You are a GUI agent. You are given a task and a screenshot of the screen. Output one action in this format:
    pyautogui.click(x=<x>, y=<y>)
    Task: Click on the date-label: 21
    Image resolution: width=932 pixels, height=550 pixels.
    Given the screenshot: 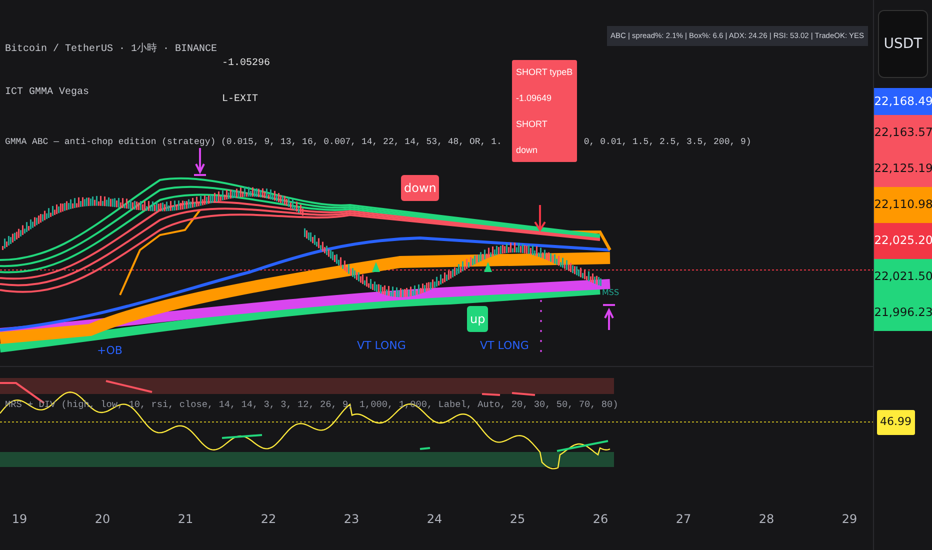 What is the action you would take?
    pyautogui.click(x=185, y=519)
    